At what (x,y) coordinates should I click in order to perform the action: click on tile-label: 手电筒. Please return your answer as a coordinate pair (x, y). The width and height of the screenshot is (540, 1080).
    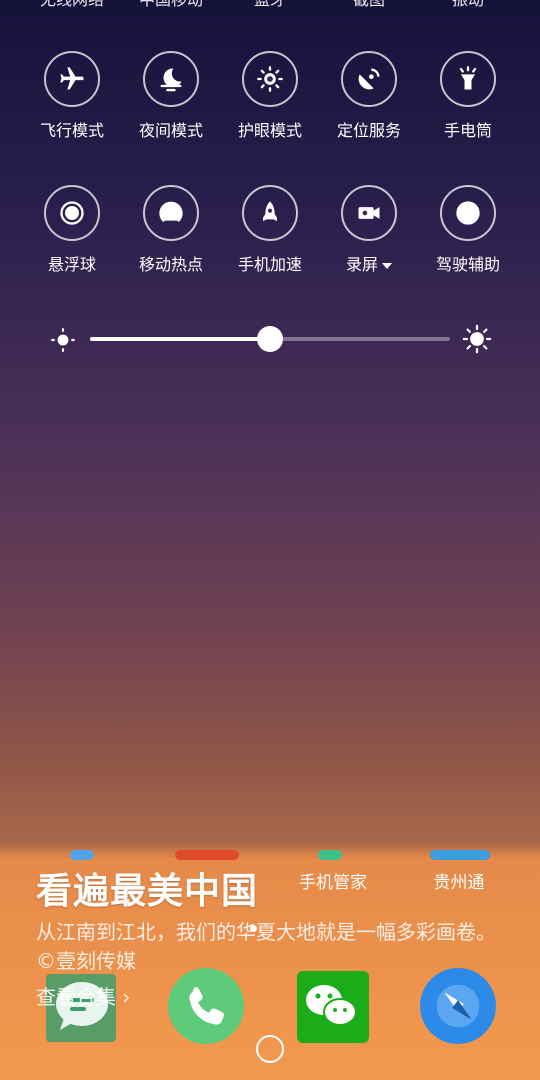
    Looking at the image, I should click on (467, 130).